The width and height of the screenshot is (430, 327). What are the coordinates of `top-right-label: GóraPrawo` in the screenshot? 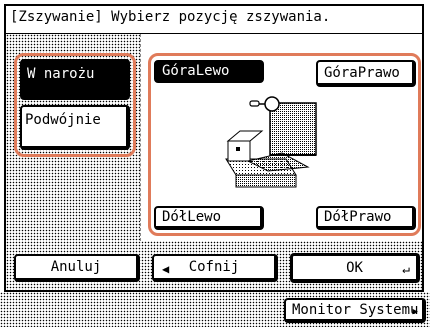 It's located at (362, 72).